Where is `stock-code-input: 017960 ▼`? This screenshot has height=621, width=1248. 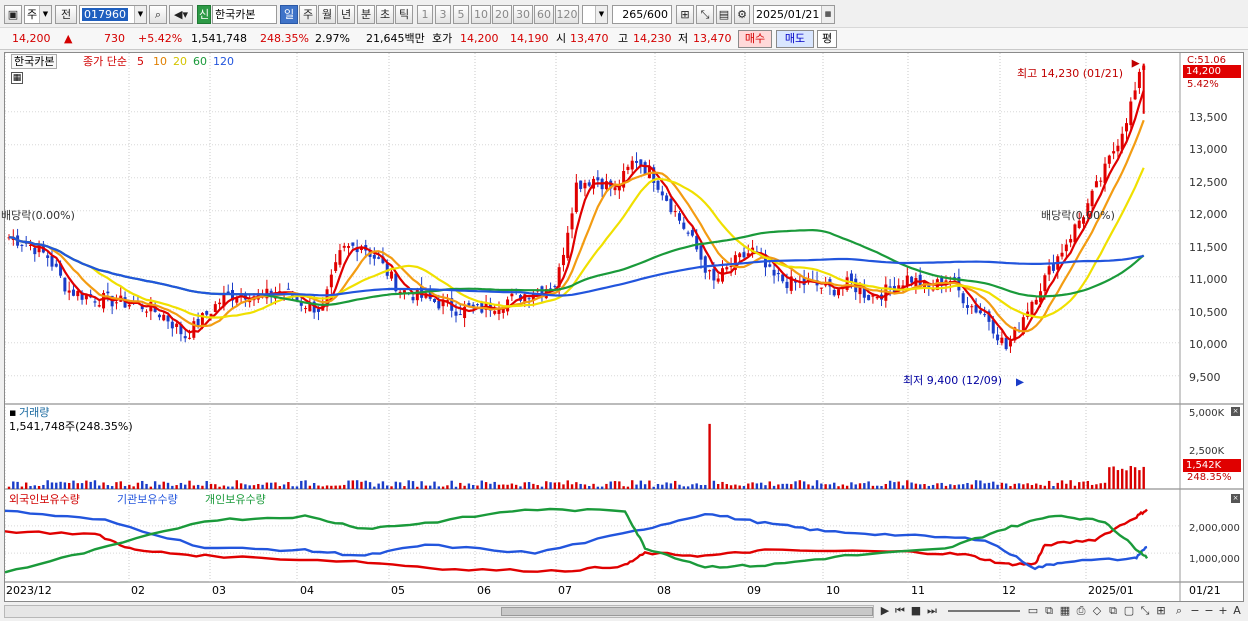
stock-code-input: 017960 ▼ is located at coordinates (113, 14).